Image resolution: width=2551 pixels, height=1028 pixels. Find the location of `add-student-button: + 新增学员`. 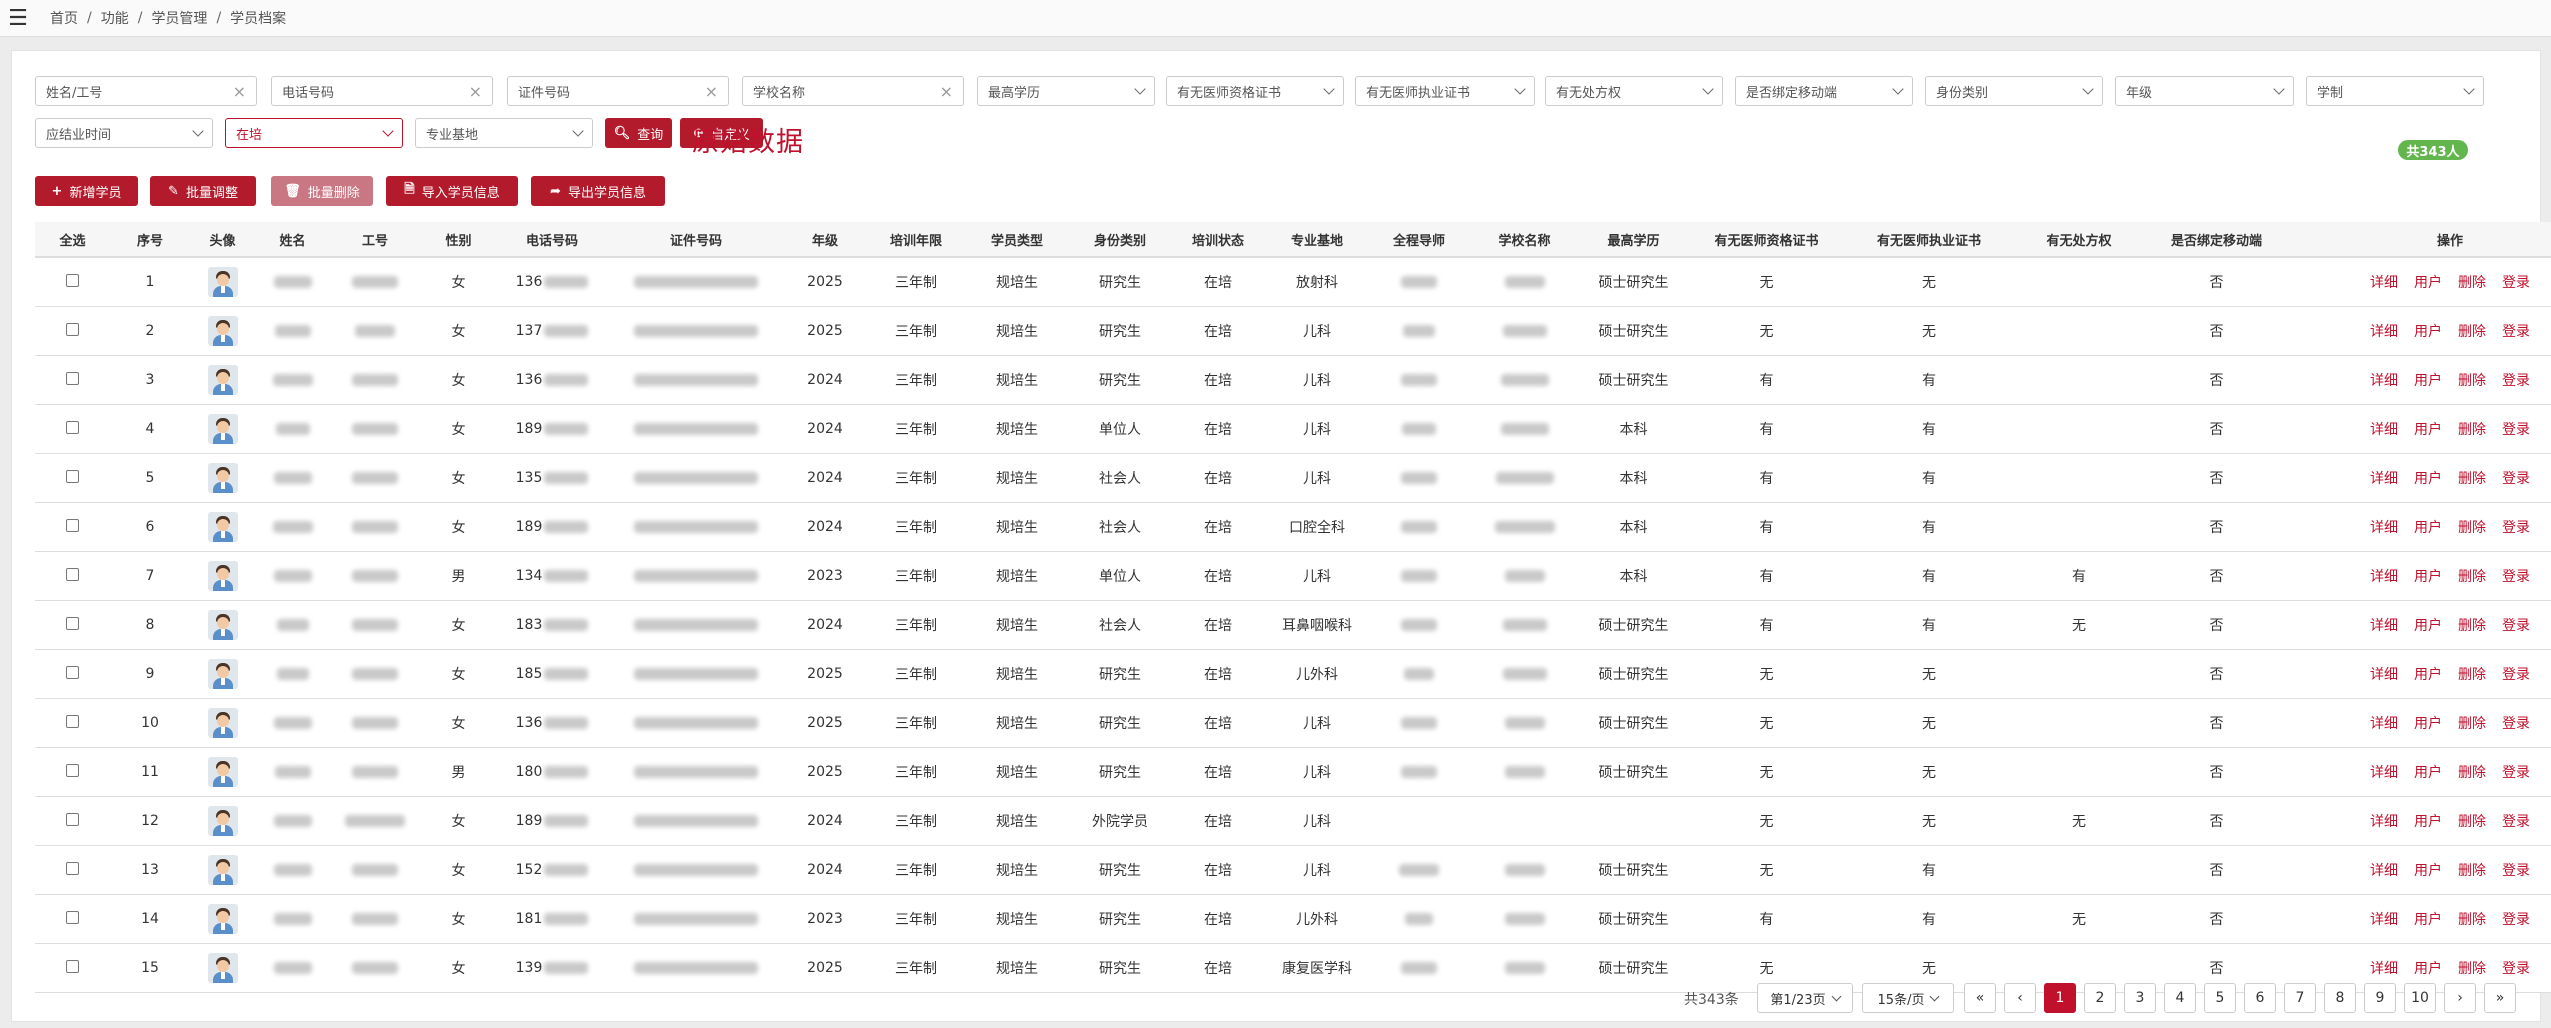

add-student-button: + 新增学员 is located at coordinates (86, 191).